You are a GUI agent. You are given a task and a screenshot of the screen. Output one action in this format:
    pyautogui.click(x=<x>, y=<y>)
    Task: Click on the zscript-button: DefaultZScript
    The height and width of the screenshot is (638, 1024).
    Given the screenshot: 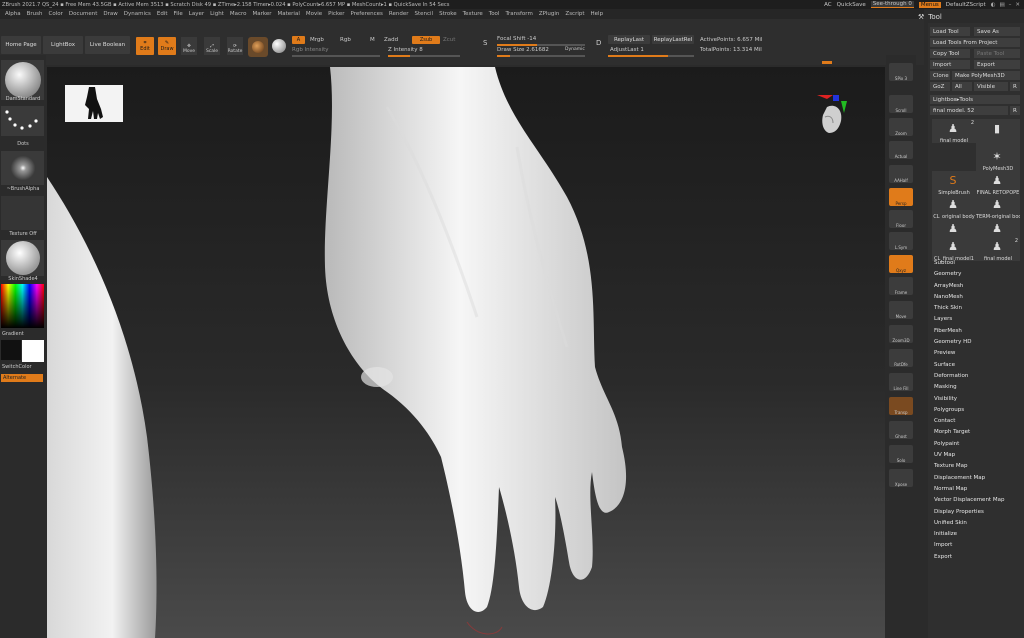 What is the action you would take?
    pyautogui.click(x=966, y=5)
    